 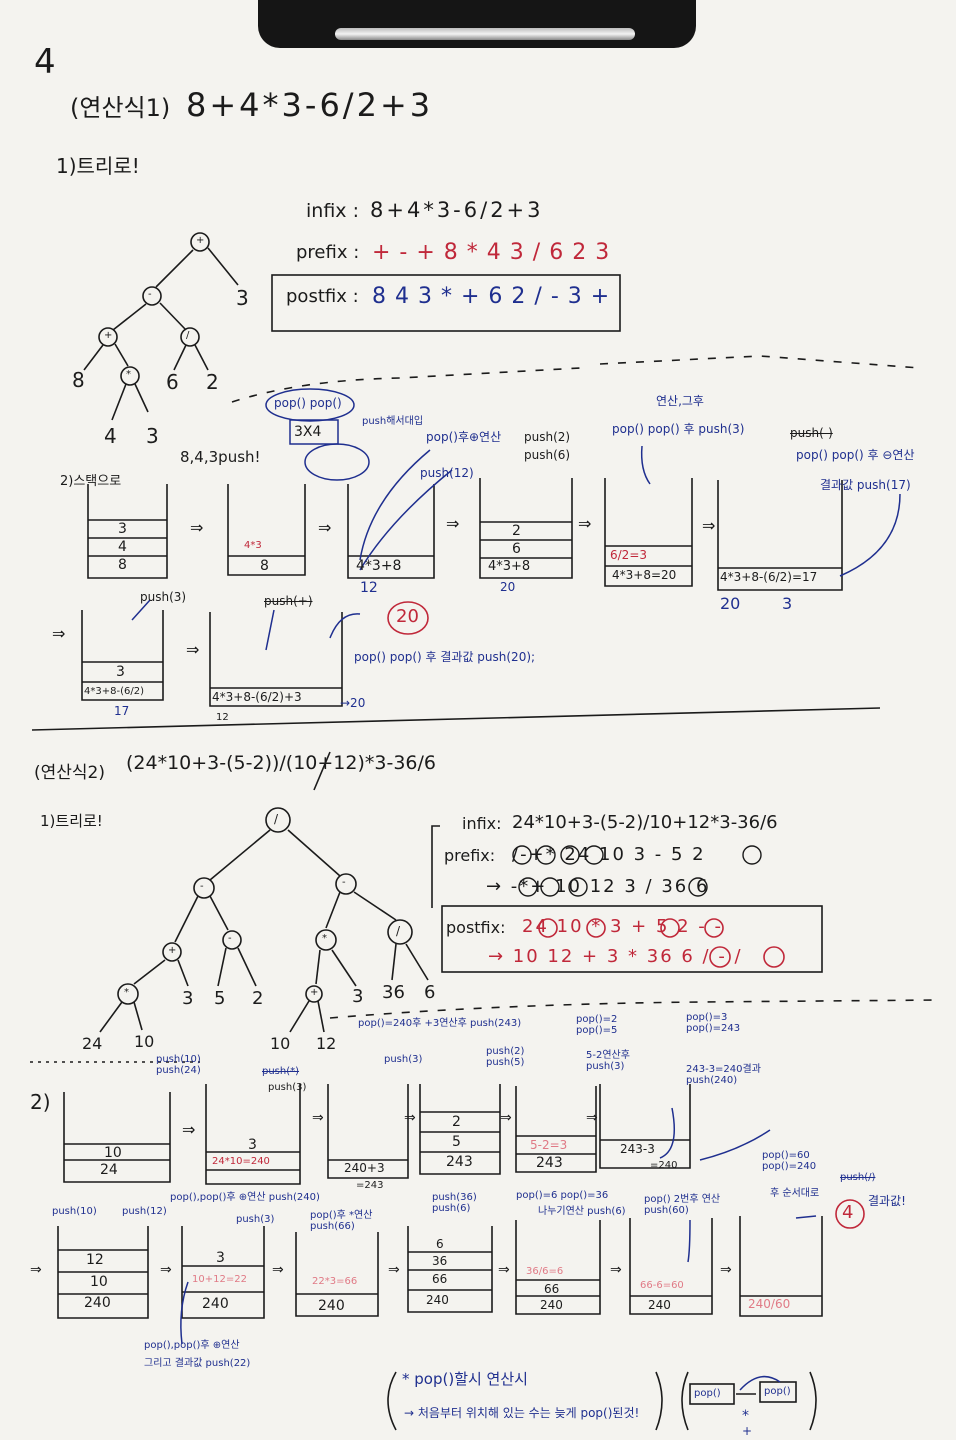 What do you see at coordinates (865, 485) in the screenshot?
I see `note-result-push17: 결과값 push(17)` at bounding box center [865, 485].